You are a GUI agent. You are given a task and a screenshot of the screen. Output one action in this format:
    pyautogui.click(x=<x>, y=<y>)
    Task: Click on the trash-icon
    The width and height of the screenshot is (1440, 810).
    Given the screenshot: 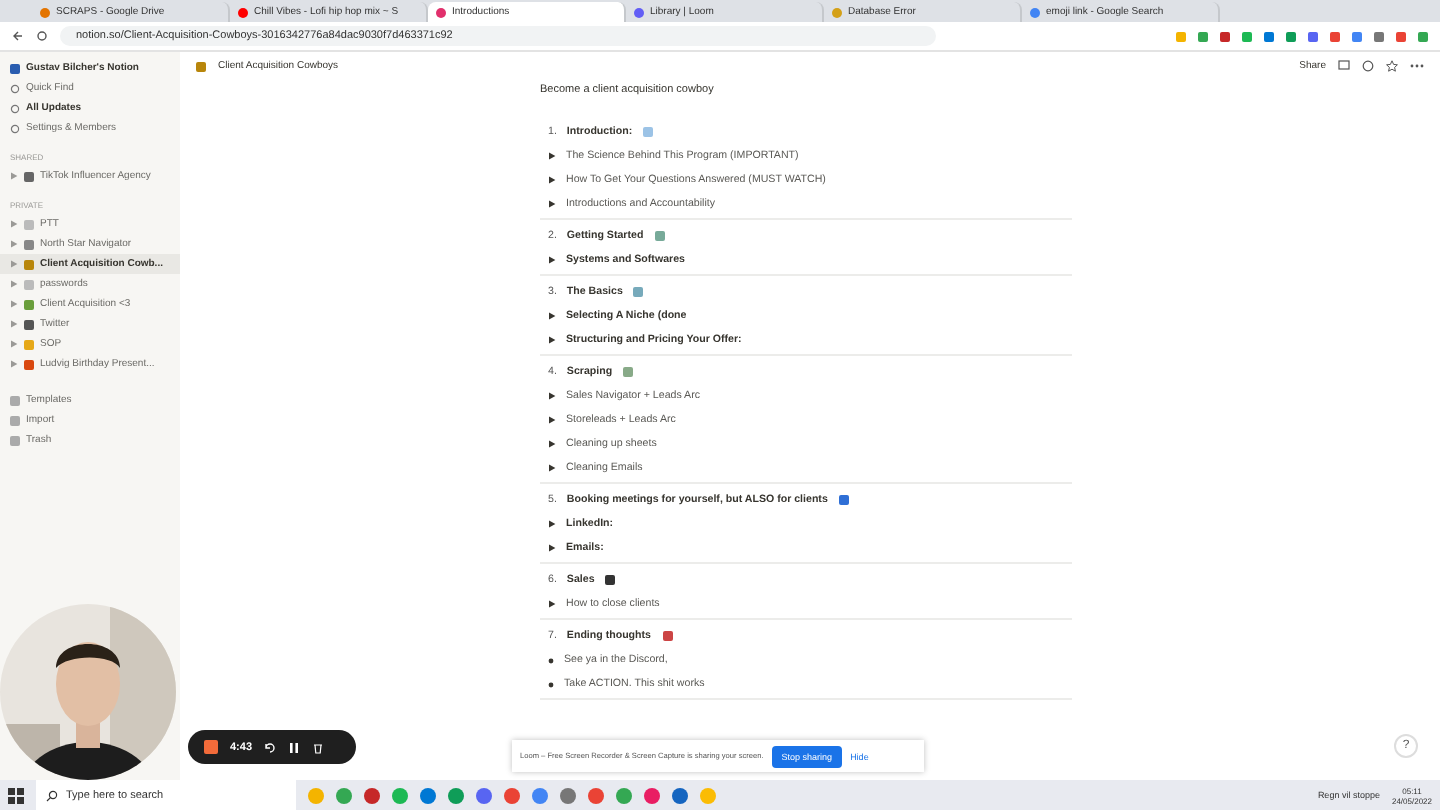 What is the action you would take?
    pyautogui.click(x=318, y=747)
    